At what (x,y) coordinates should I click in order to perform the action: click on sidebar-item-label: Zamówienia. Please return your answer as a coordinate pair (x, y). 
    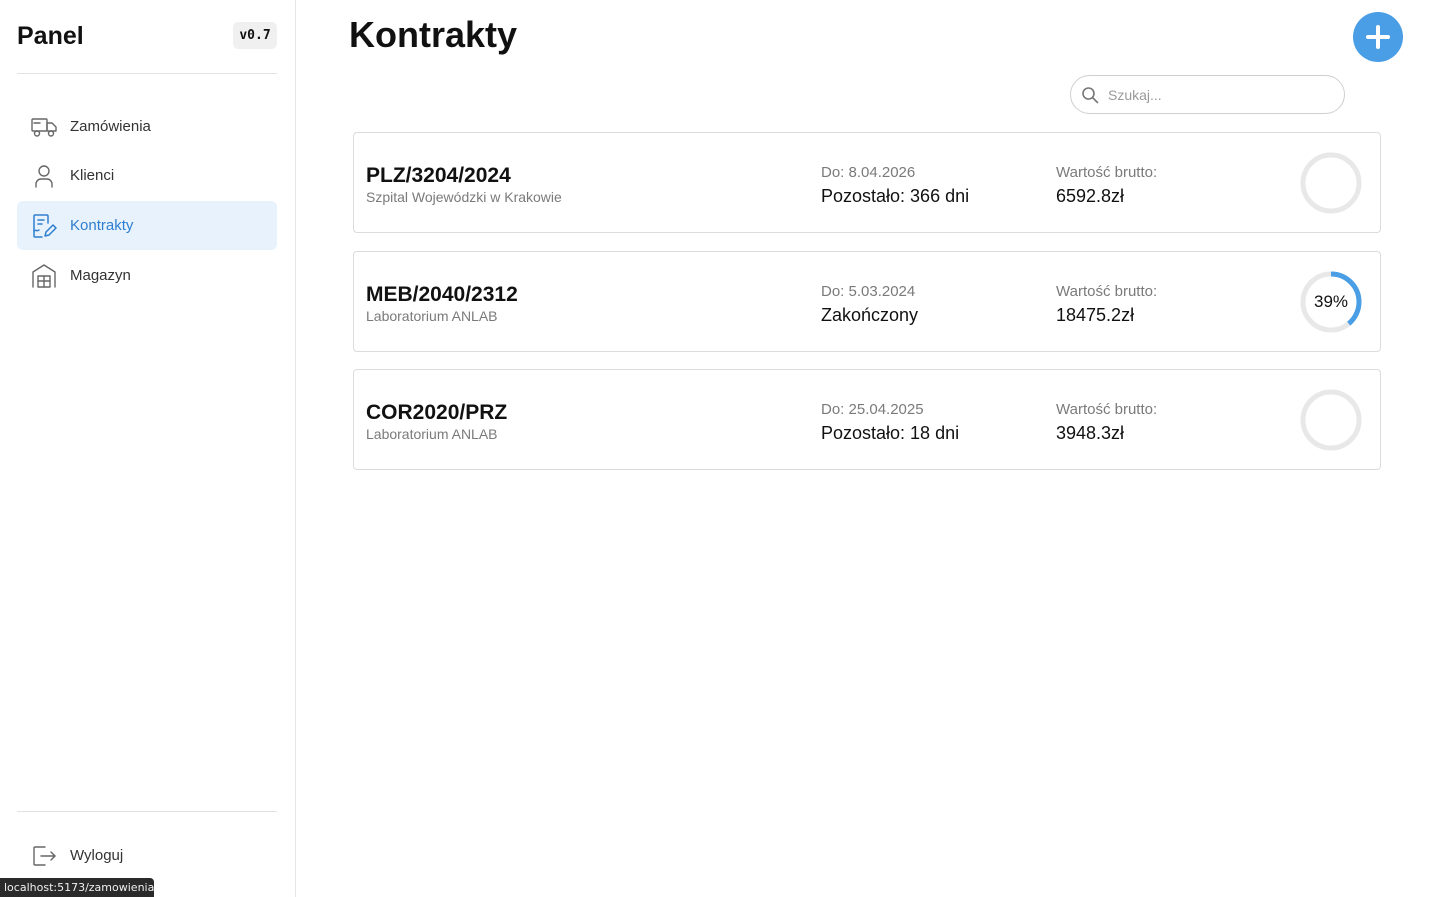
    Looking at the image, I should click on (110, 126).